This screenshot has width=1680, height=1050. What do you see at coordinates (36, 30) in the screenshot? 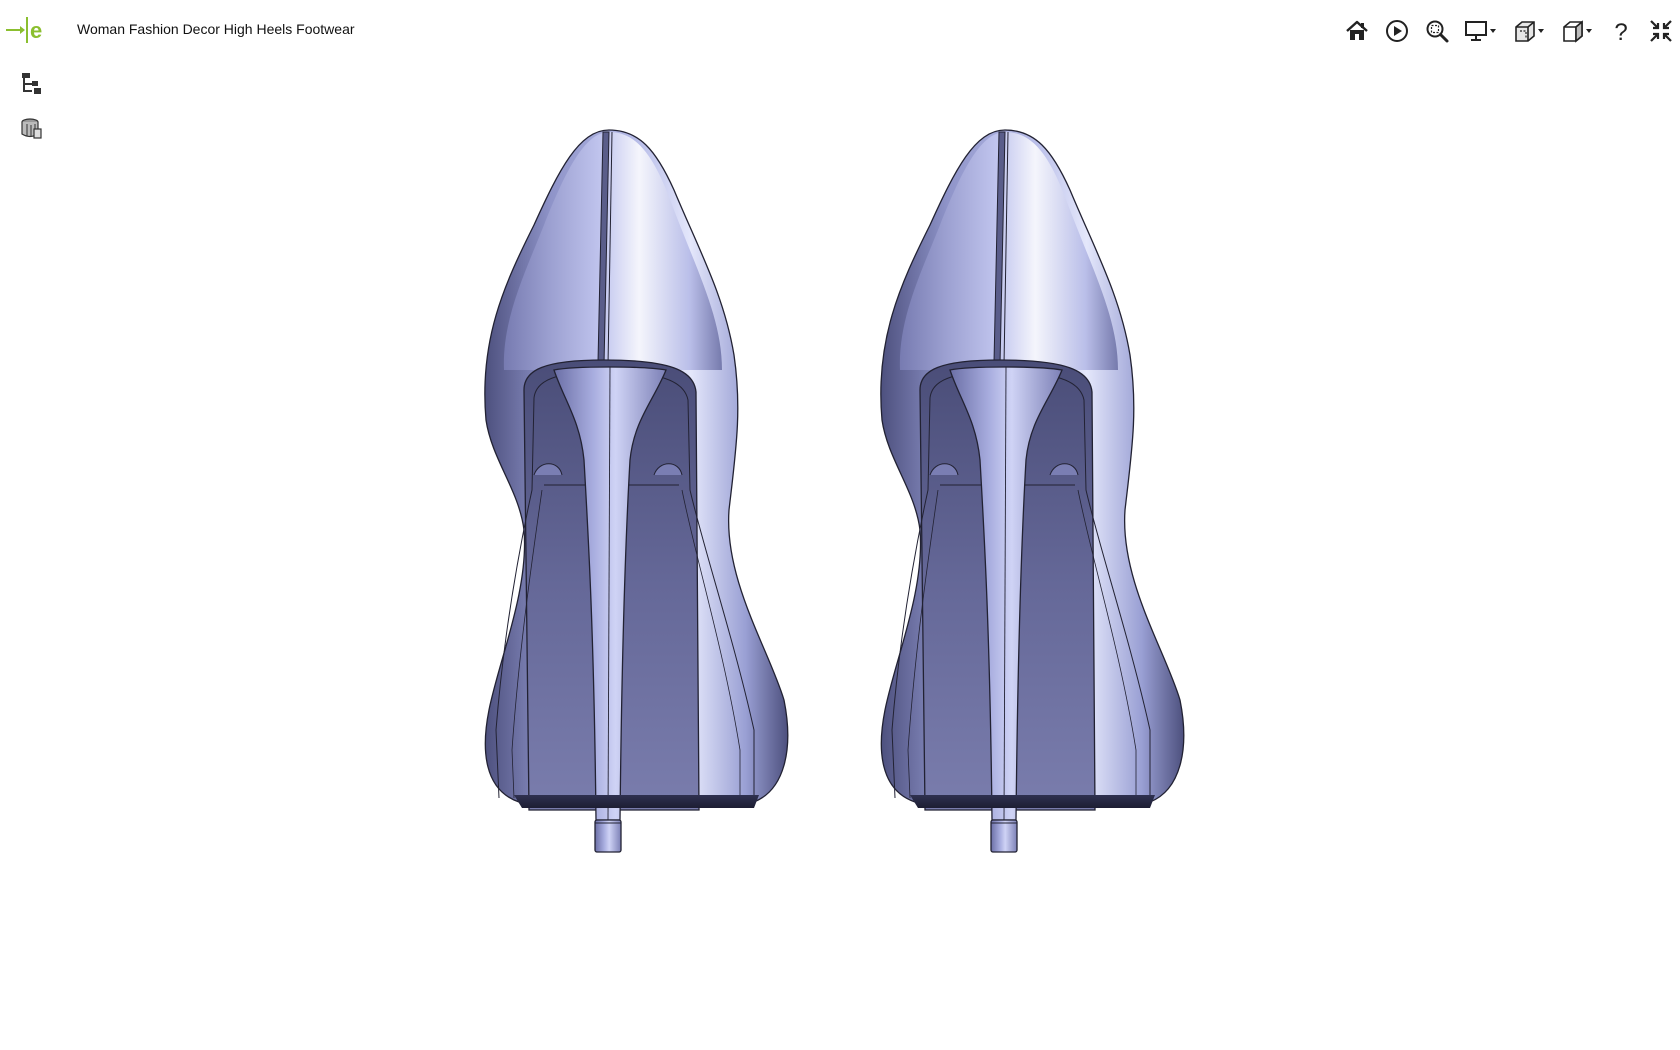
I see `svg-text: e` at bounding box center [36, 30].